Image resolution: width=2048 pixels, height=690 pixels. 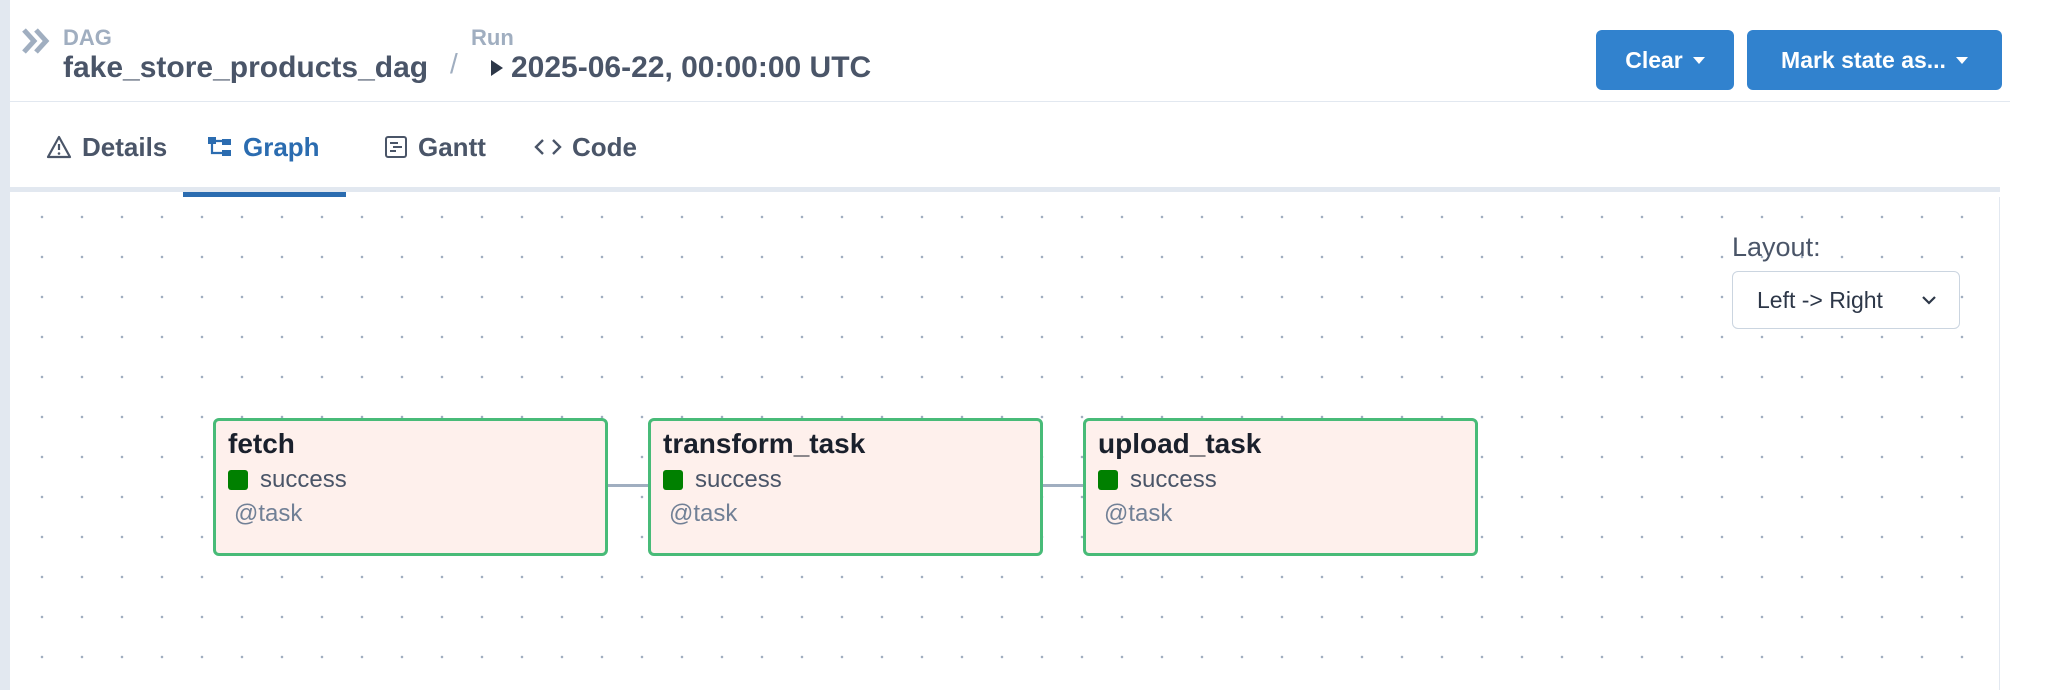 What do you see at coordinates (452, 146) in the screenshot?
I see `tab-gantt-label: Gantt` at bounding box center [452, 146].